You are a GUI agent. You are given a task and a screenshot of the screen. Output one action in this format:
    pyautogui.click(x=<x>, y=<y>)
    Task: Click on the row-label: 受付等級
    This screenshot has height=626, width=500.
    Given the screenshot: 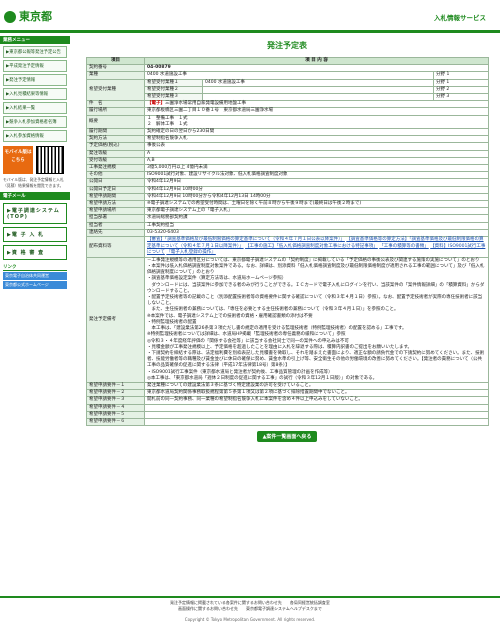 What is the action you would take?
    pyautogui.click(x=115, y=161)
    